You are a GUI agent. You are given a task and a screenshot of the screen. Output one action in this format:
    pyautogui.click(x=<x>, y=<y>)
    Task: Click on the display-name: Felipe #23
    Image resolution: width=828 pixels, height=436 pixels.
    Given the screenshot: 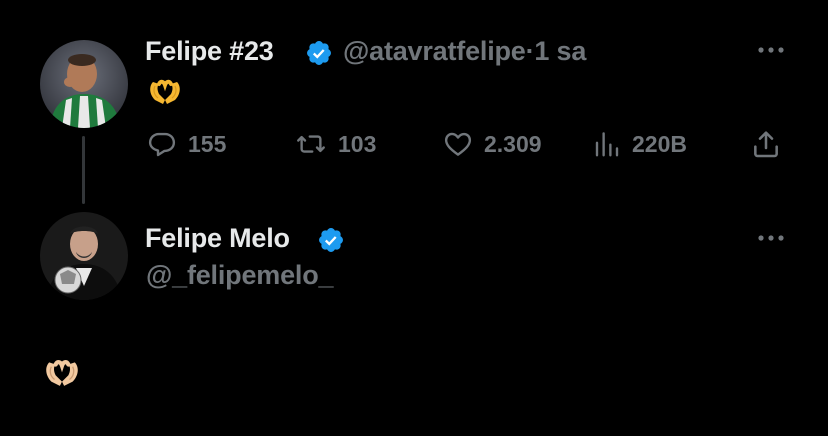 What is the action you would take?
    pyautogui.click(x=209, y=51)
    